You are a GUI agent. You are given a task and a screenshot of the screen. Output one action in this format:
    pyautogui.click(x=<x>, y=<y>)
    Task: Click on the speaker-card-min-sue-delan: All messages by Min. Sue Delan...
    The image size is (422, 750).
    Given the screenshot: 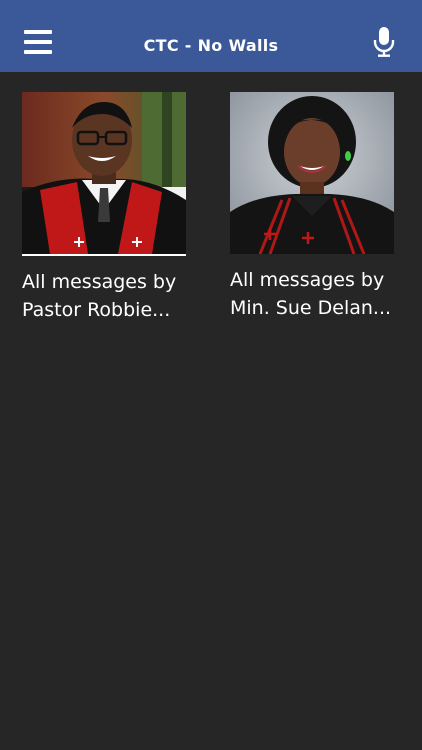 What is the action you would take?
    pyautogui.click(x=312, y=207)
    